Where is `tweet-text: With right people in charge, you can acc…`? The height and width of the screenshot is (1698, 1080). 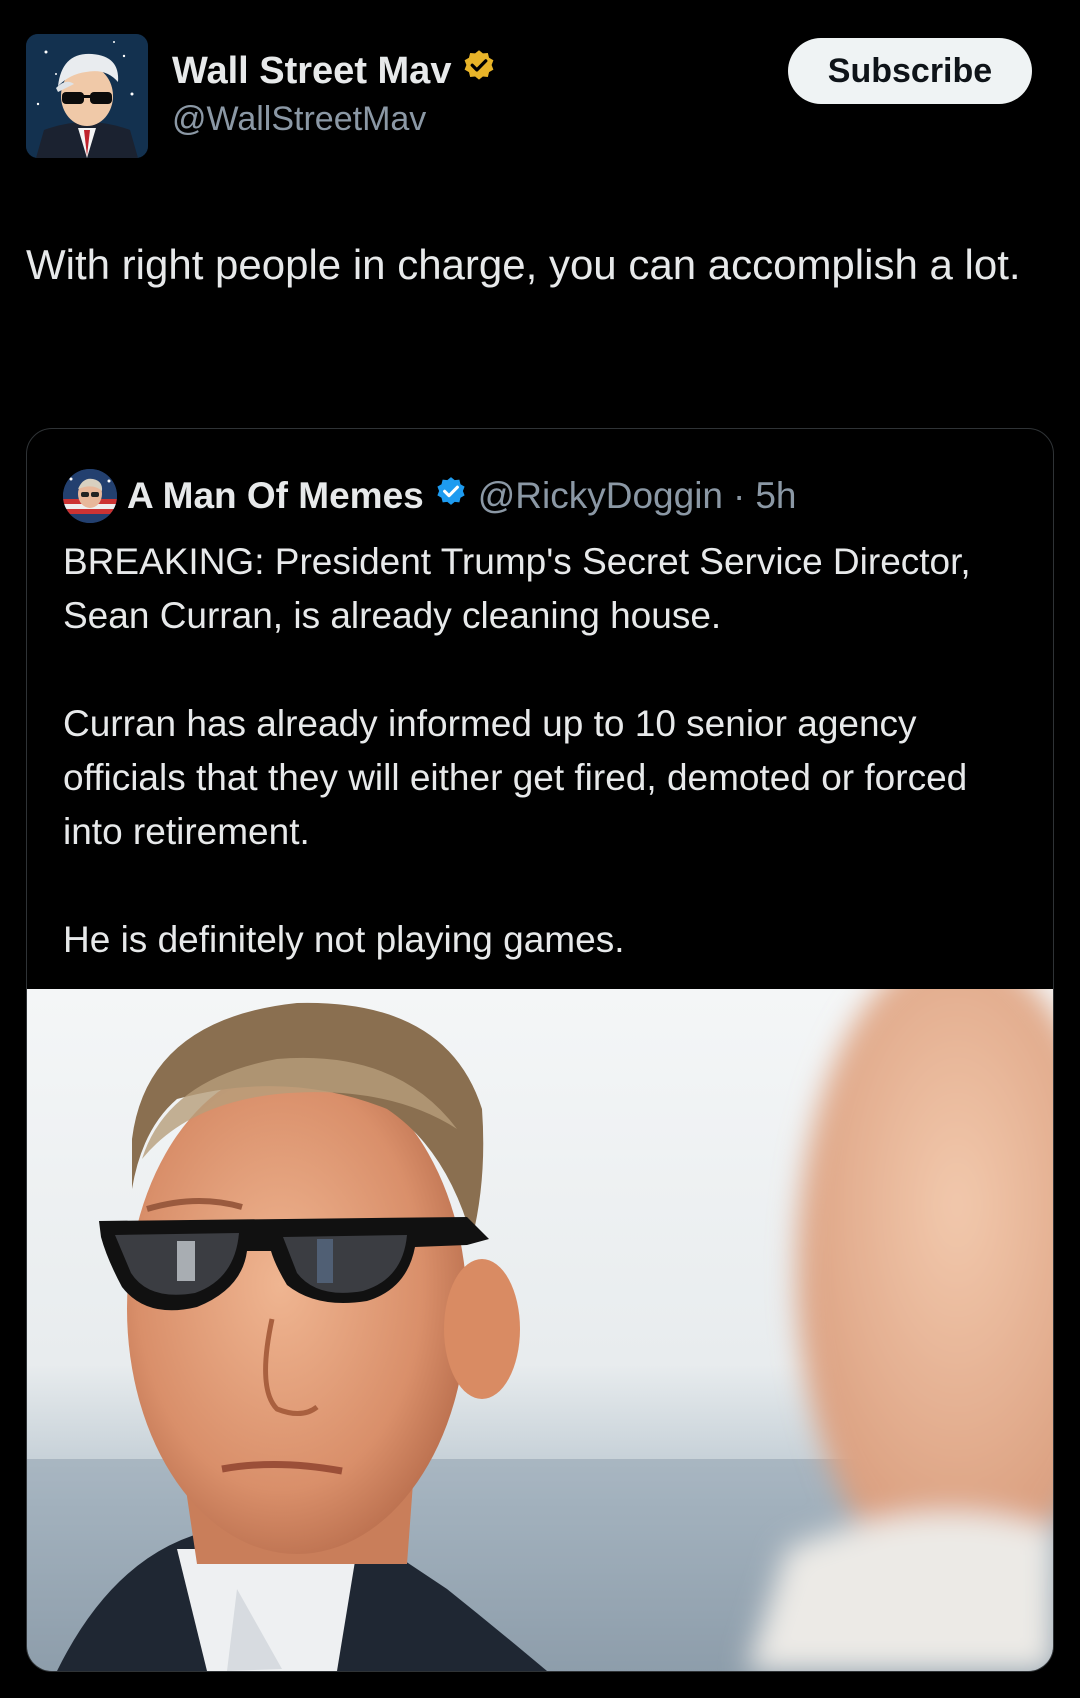
tweet-text: With right people in charge, you can acc… is located at coordinates (523, 264).